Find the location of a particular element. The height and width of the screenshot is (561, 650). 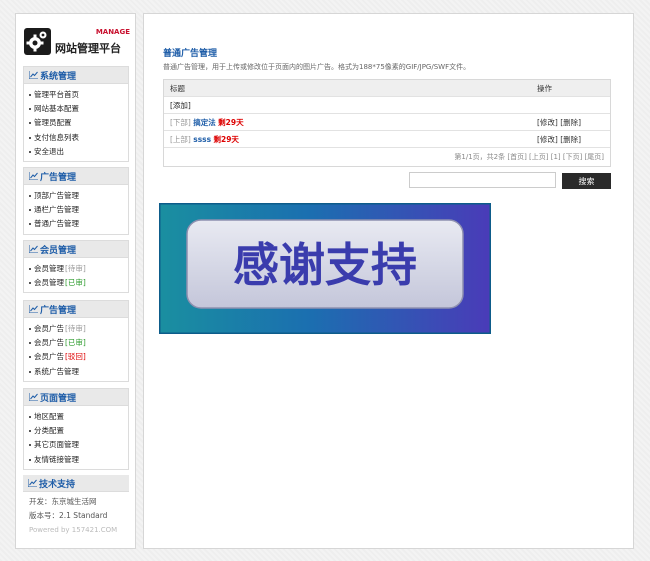

menu-item-friend-links: 友情链接管理 is located at coordinates (78, 460).